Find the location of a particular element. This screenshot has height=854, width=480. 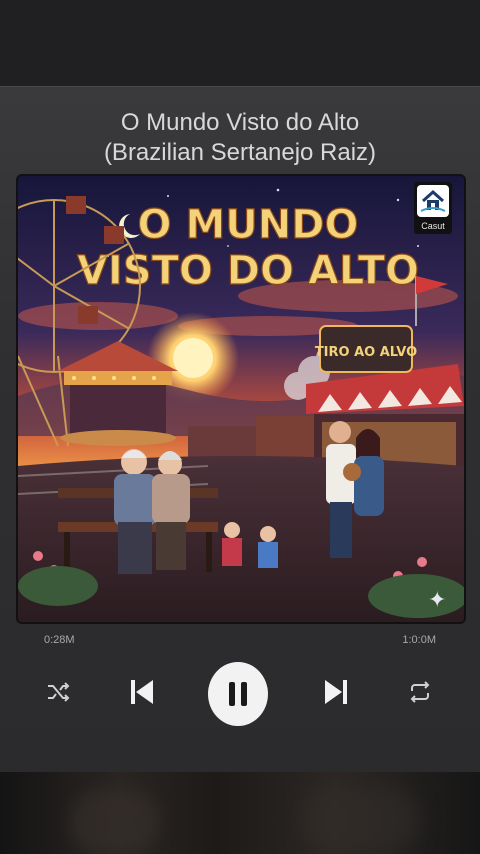

repeat-button is located at coordinates (420, 694).